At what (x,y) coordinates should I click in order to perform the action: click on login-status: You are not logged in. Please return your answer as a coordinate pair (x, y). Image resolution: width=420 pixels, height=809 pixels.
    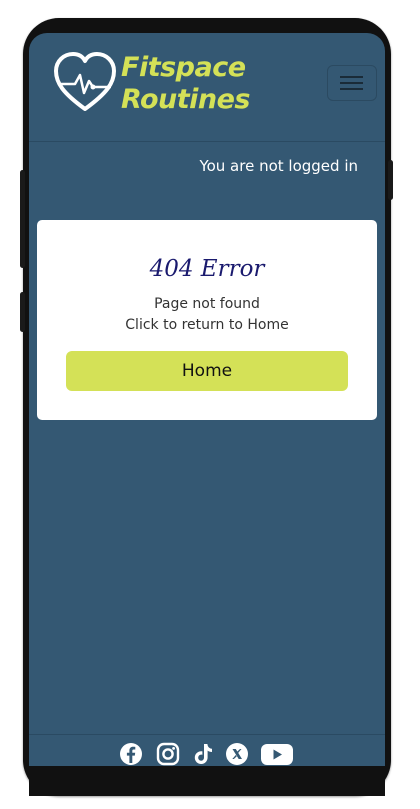
    Looking at the image, I should click on (278, 166).